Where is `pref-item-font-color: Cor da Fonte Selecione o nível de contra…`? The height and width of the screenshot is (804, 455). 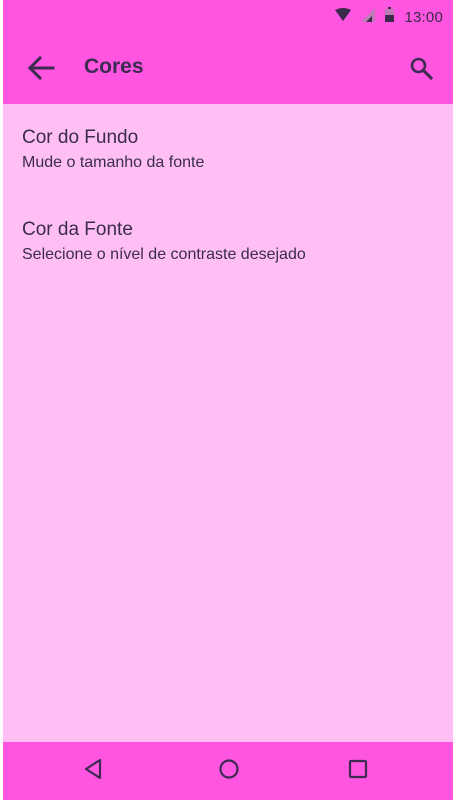
pref-item-font-color: Cor da Fonte Selecione o nível de contra… is located at coordinates (228, 242).